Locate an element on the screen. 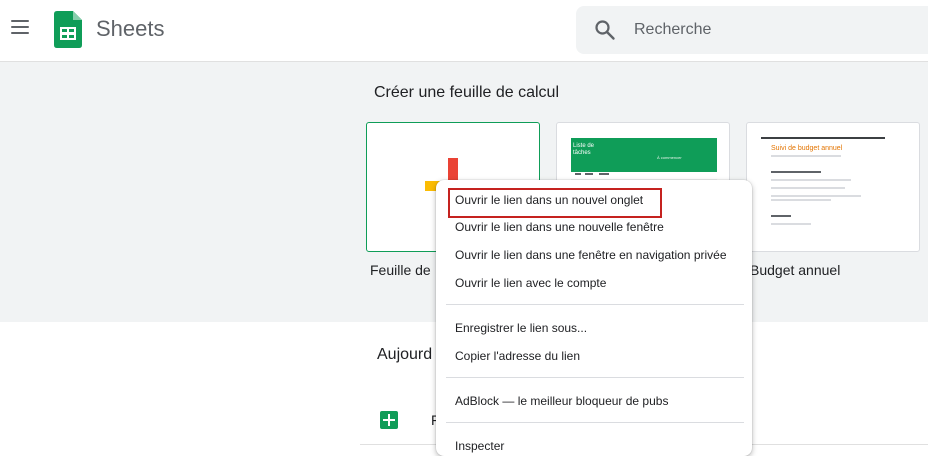 The width and height of the screenshot is (928, 456). search-input: Recherche is located at coordinates (672, 30).